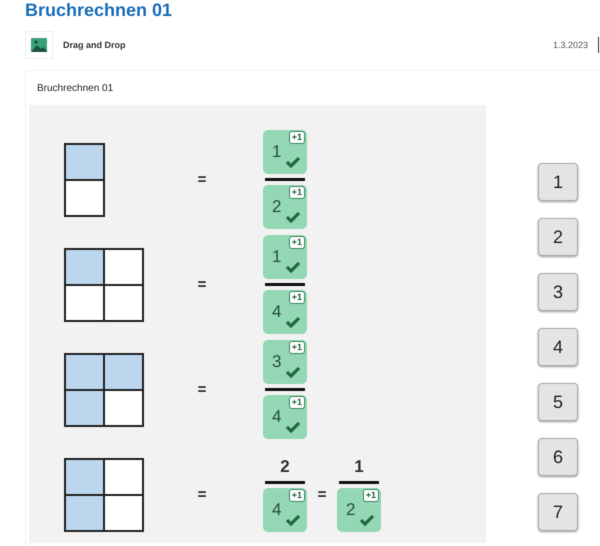 Image resolution: width=600 pixels, height=546 pixels. I want to click on number-token: 4, so click(558, 347).